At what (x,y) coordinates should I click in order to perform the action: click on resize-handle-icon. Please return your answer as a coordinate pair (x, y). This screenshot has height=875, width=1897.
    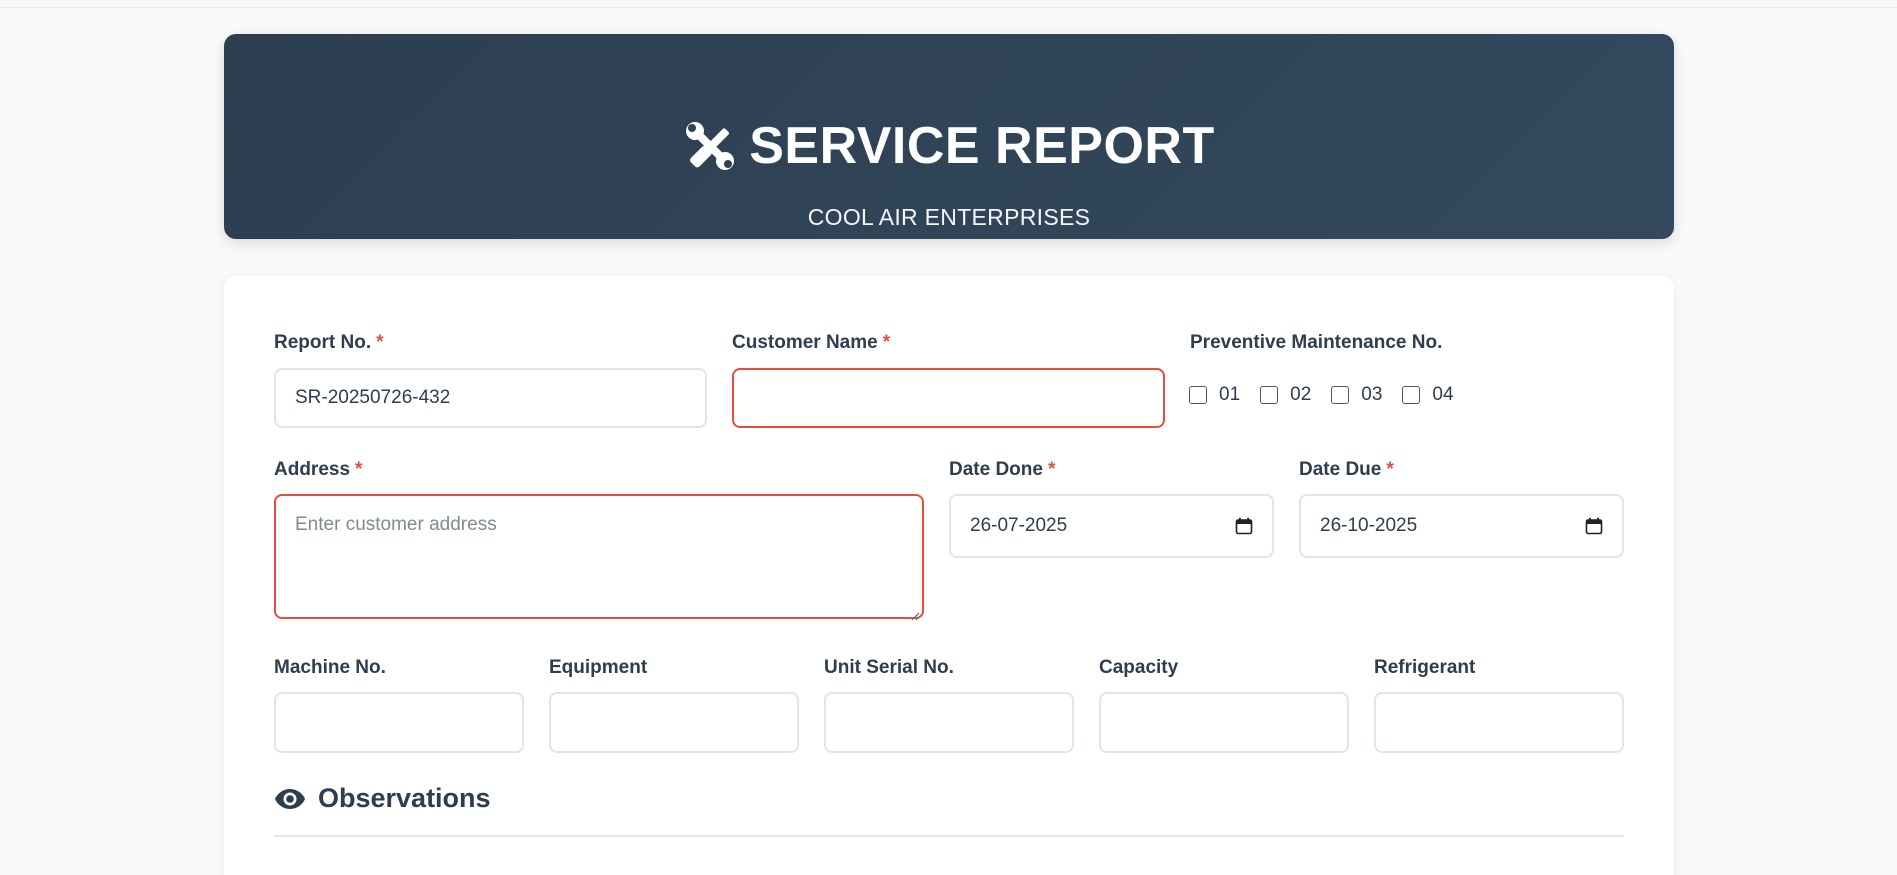
    Looking at the image, I should click on (915, 613).